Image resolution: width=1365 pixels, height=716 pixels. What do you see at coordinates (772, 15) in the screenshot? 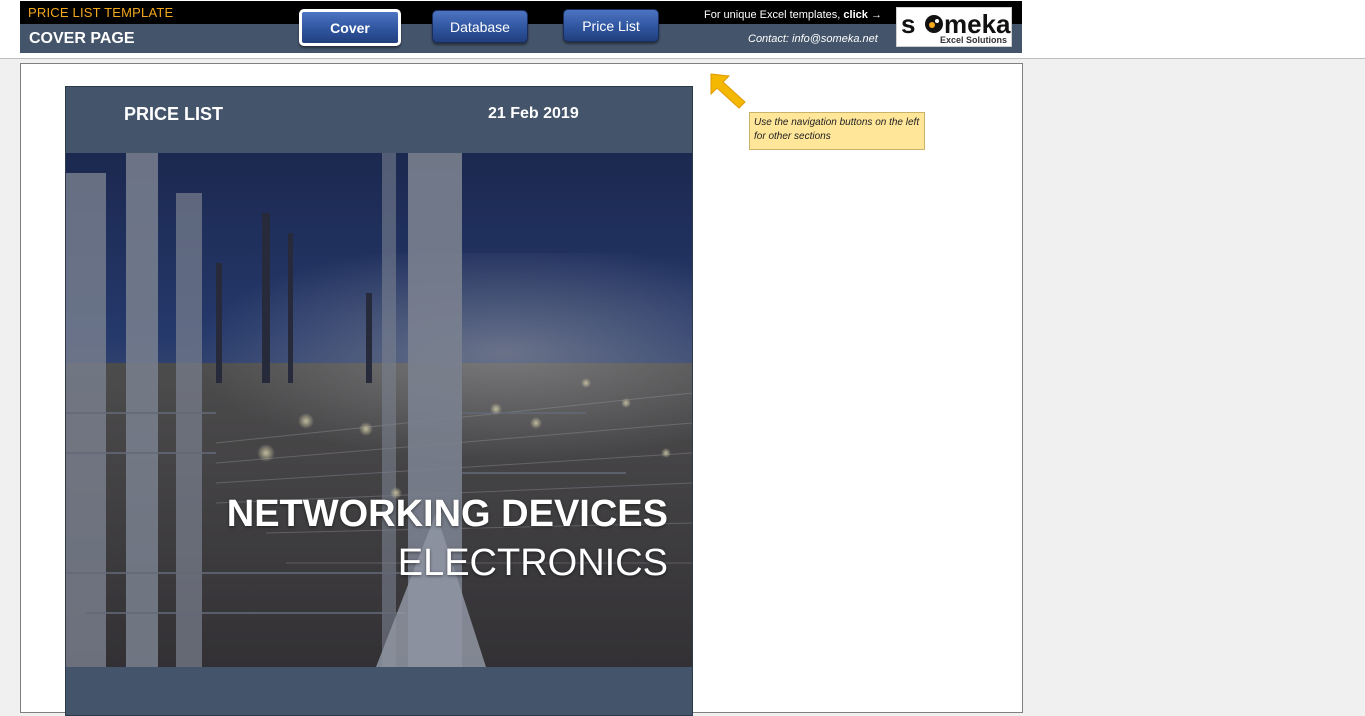
I see `promo-label: For unique Excel templates,` at bounding box center [772, 15].